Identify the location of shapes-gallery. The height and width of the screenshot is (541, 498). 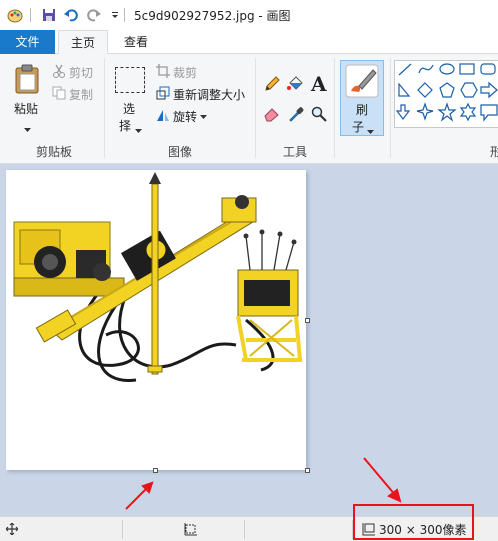
(446, 94).